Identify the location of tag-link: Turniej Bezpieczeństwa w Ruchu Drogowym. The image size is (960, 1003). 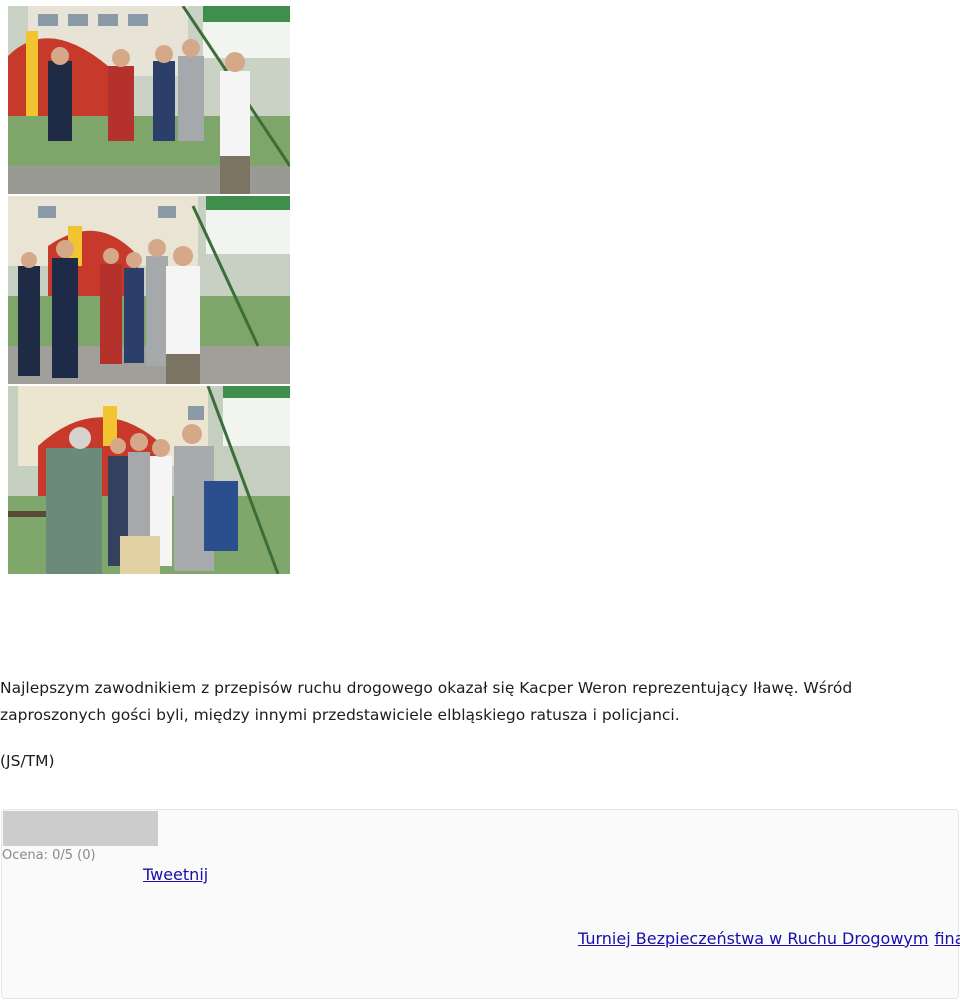
(753, 938).